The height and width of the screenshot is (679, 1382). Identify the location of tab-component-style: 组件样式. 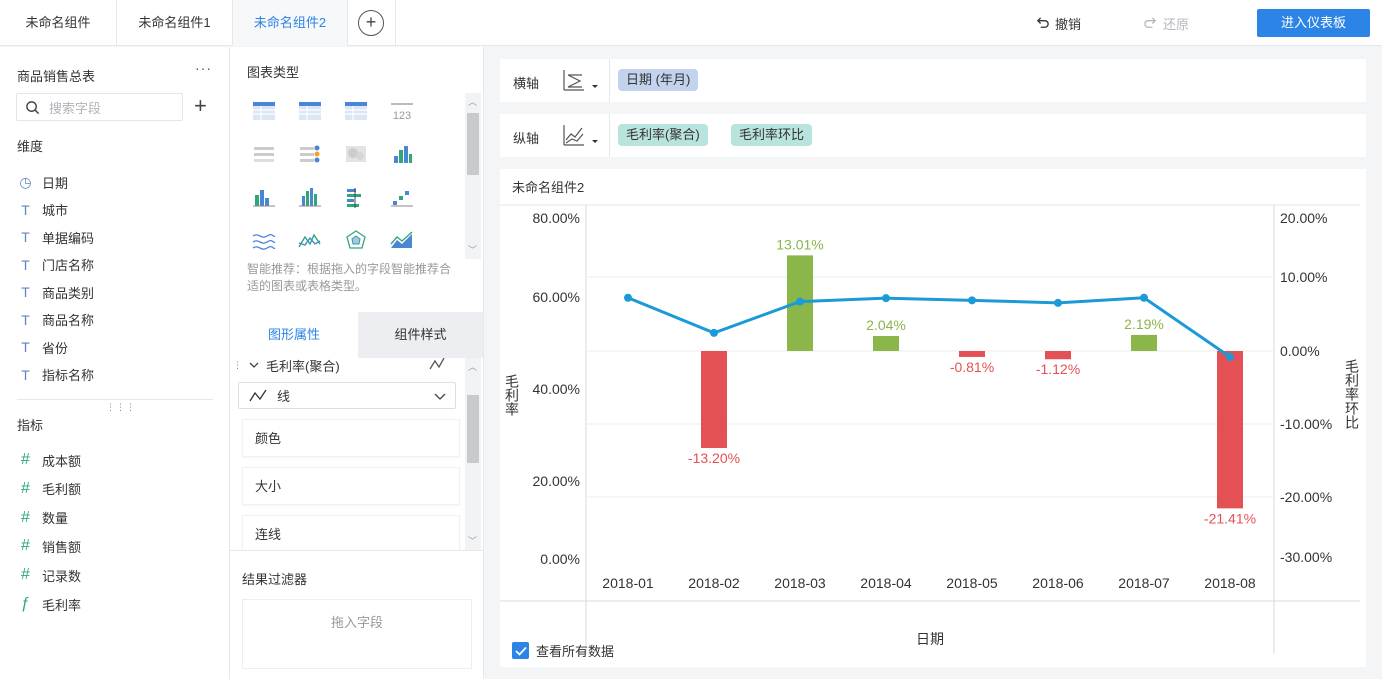
(420, 335).